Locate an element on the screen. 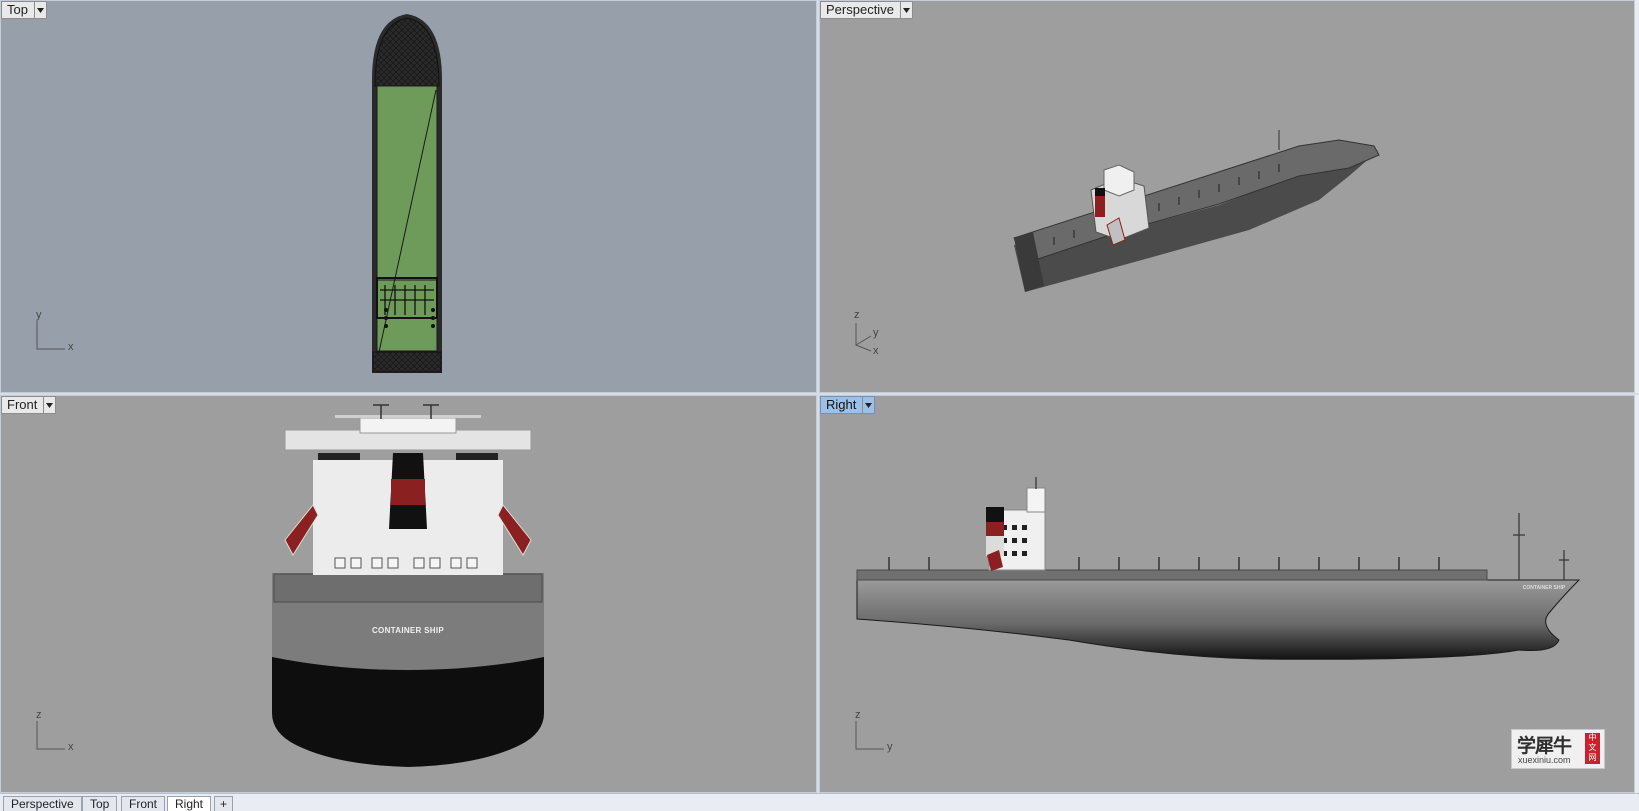  front-viewport-title: Front is located at coordinates (22, 404).